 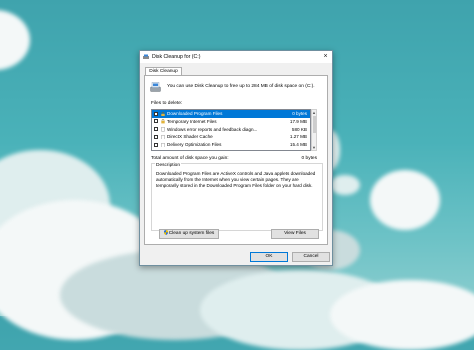 I want to click on file-name: Temporary Internet Files, so click(x=192, y=121).